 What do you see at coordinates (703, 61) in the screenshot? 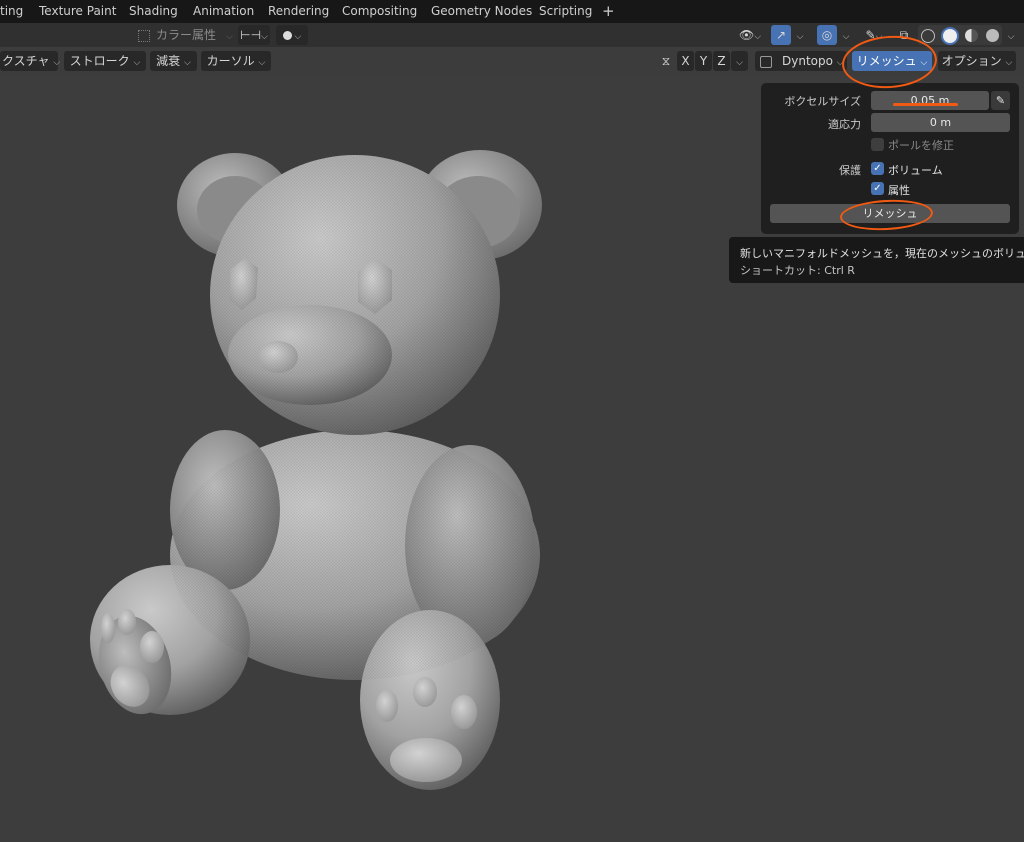
I see `axis-y-toggle: Y` at bounding box center [703, 61].